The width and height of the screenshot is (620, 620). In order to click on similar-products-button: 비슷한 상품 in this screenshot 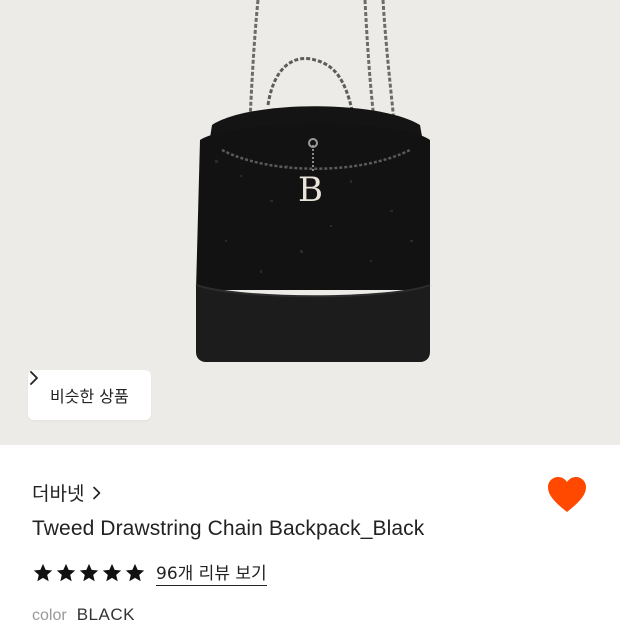, I will do `click(89, 395)`.